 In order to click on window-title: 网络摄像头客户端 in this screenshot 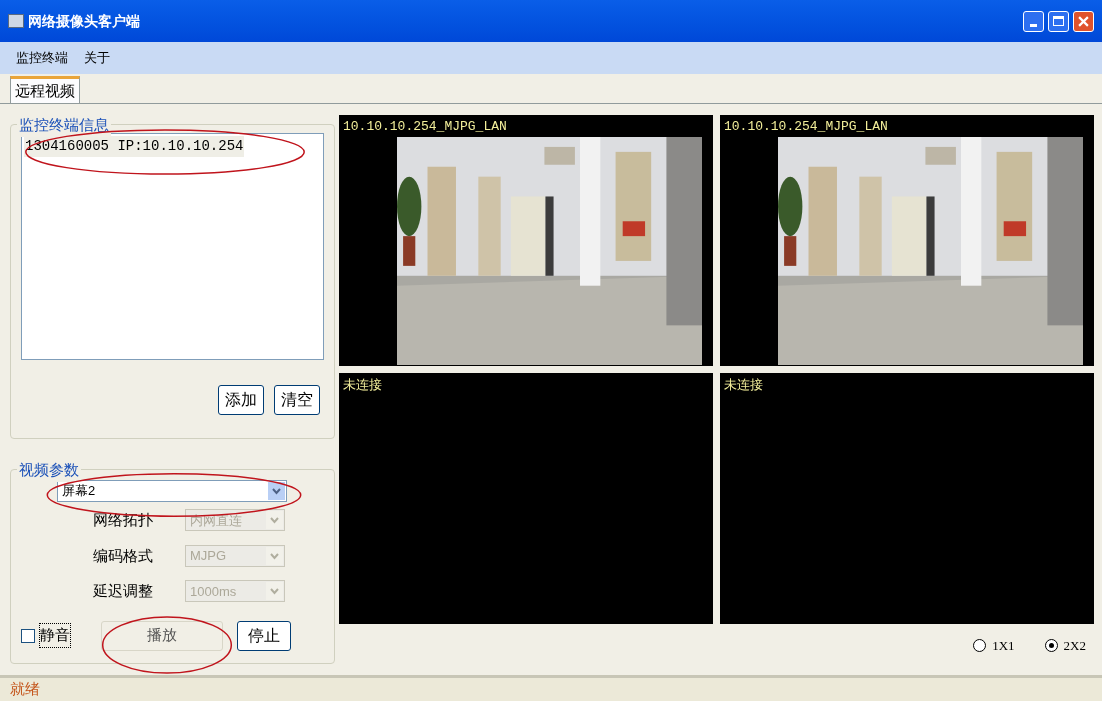, I will do `click(84, 21)`.